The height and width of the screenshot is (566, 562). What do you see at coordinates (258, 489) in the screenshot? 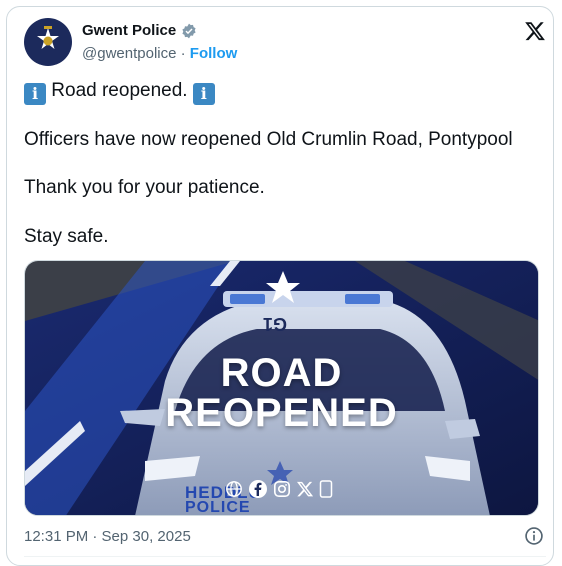
I see `facebook-icon` at bounding box center [258, 489].